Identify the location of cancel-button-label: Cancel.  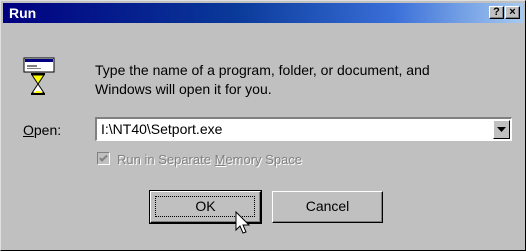
(327, 206).